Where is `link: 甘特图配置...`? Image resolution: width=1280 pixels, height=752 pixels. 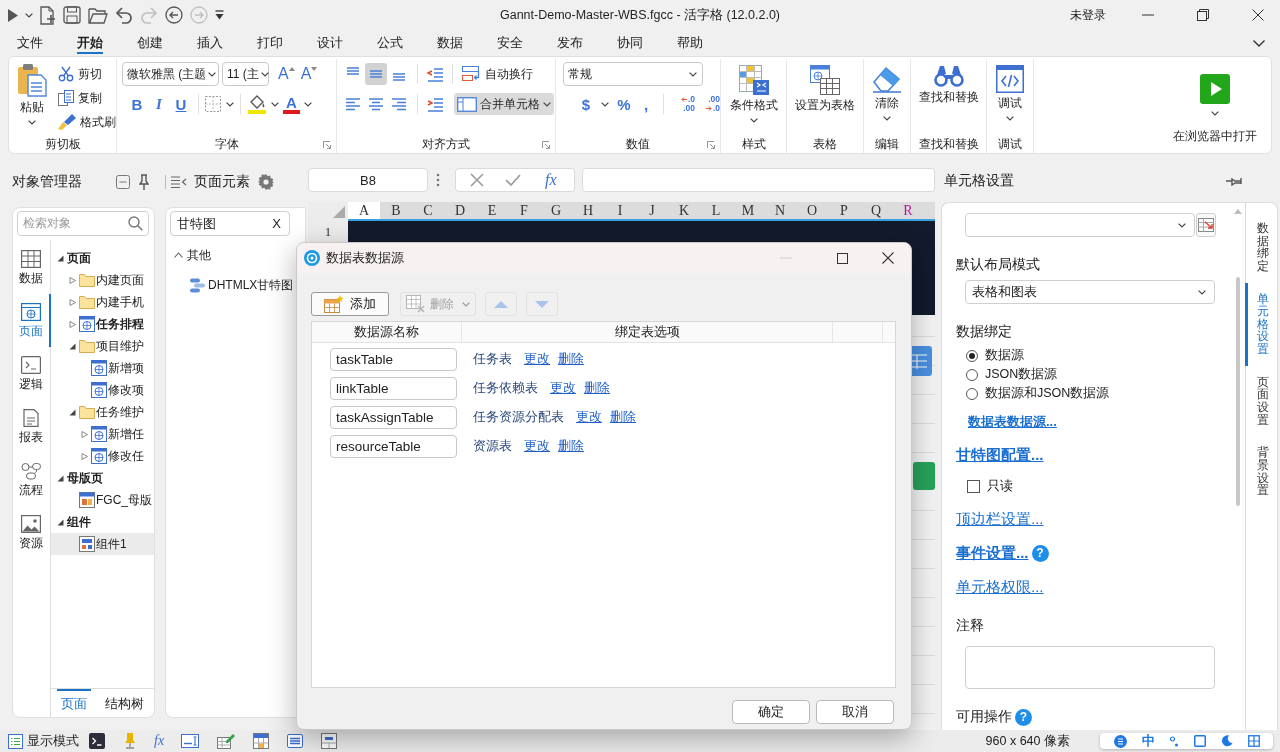 link: 甘特图配置... is located at coordinates (1000, 455).